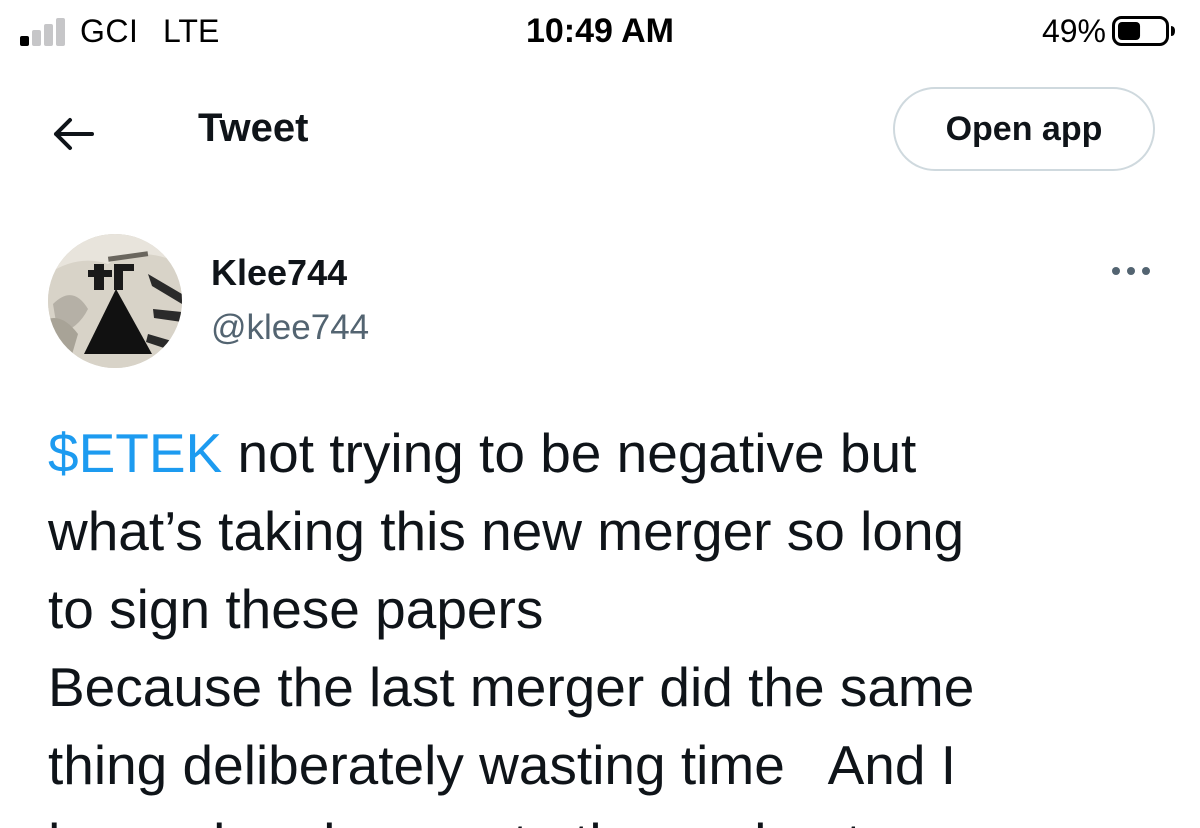  What do you see at coordinates (1143, 31) in the screenshot?
I see `battery-icon` at bounding box center [1143, 31].